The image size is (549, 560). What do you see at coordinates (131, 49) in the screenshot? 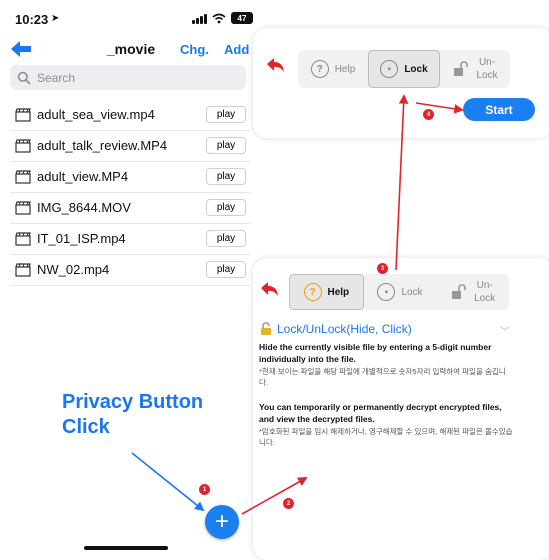
I see `page-title: _movie` at bounding box center [131, 49].